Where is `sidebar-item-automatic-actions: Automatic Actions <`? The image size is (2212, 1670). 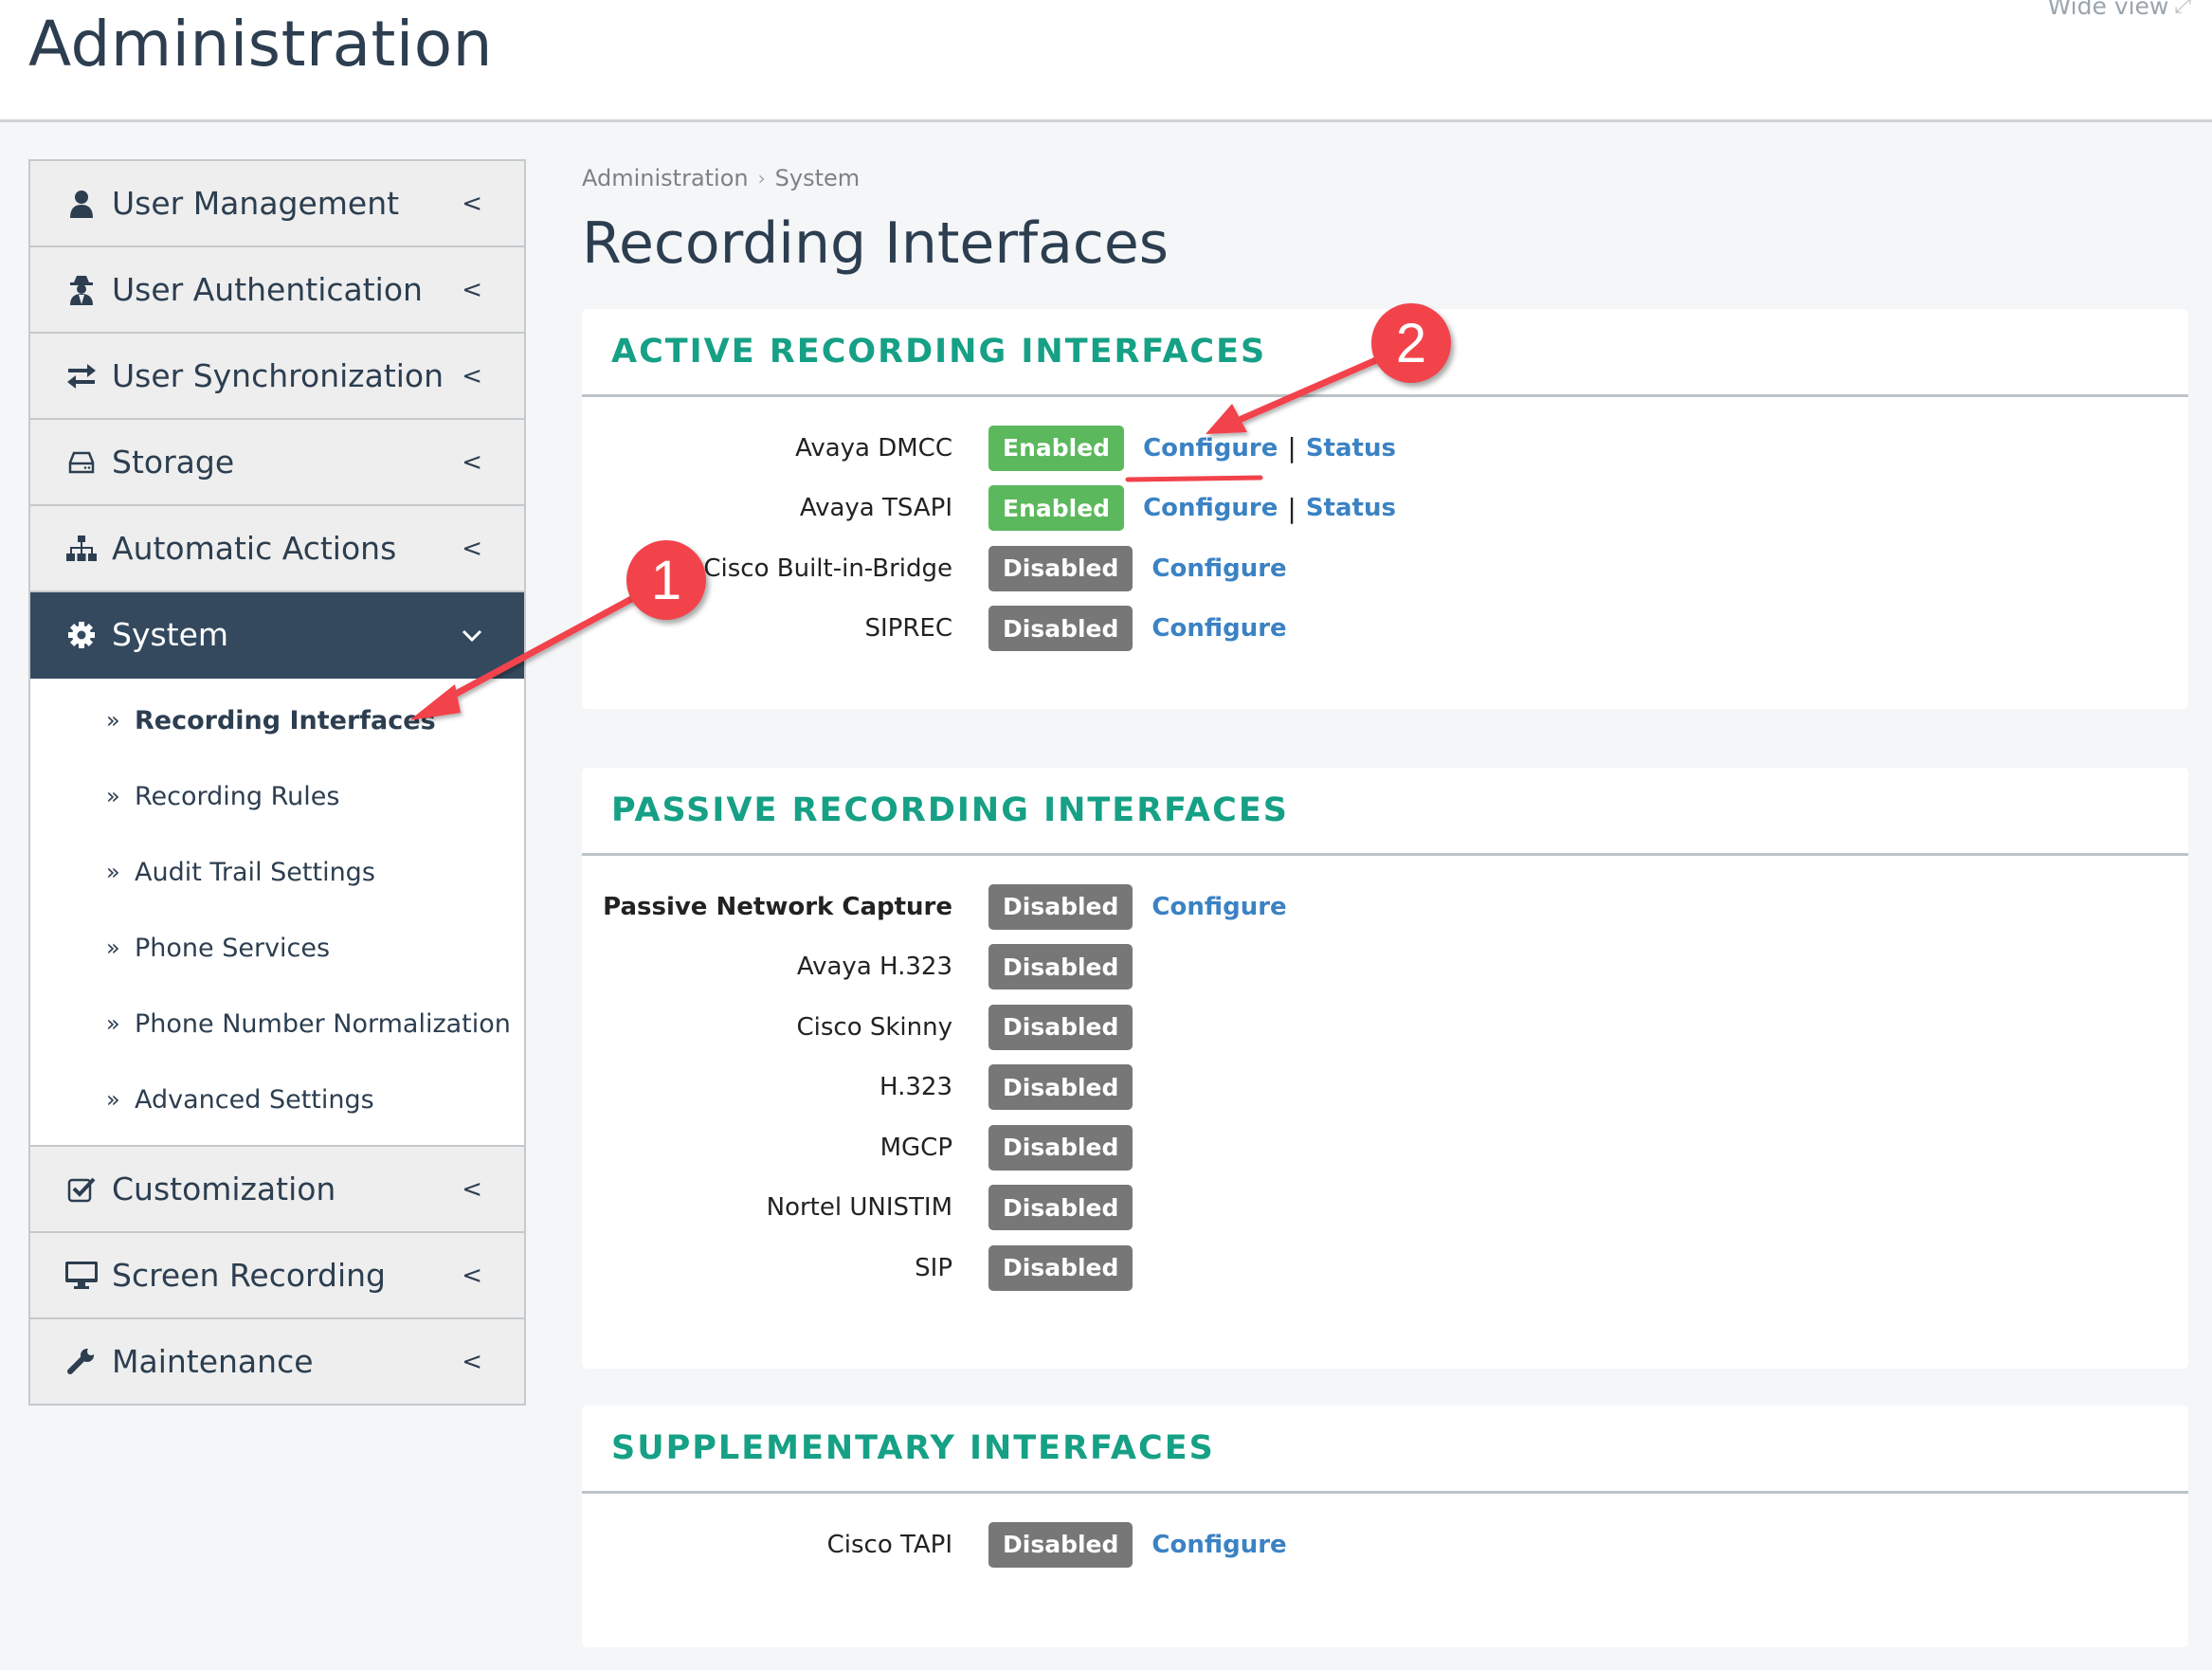
sidebar-item-automatic-actions: Automatic Actions < is located at coordinates (277, 549).